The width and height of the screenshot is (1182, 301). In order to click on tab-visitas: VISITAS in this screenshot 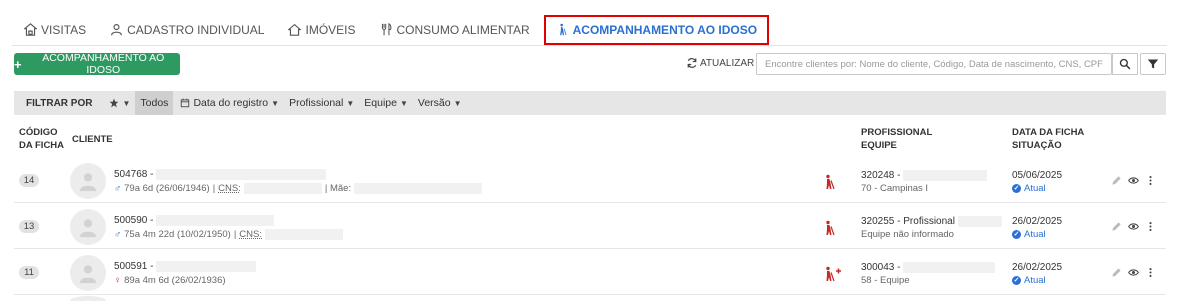, I will do `click(55, 30)`.